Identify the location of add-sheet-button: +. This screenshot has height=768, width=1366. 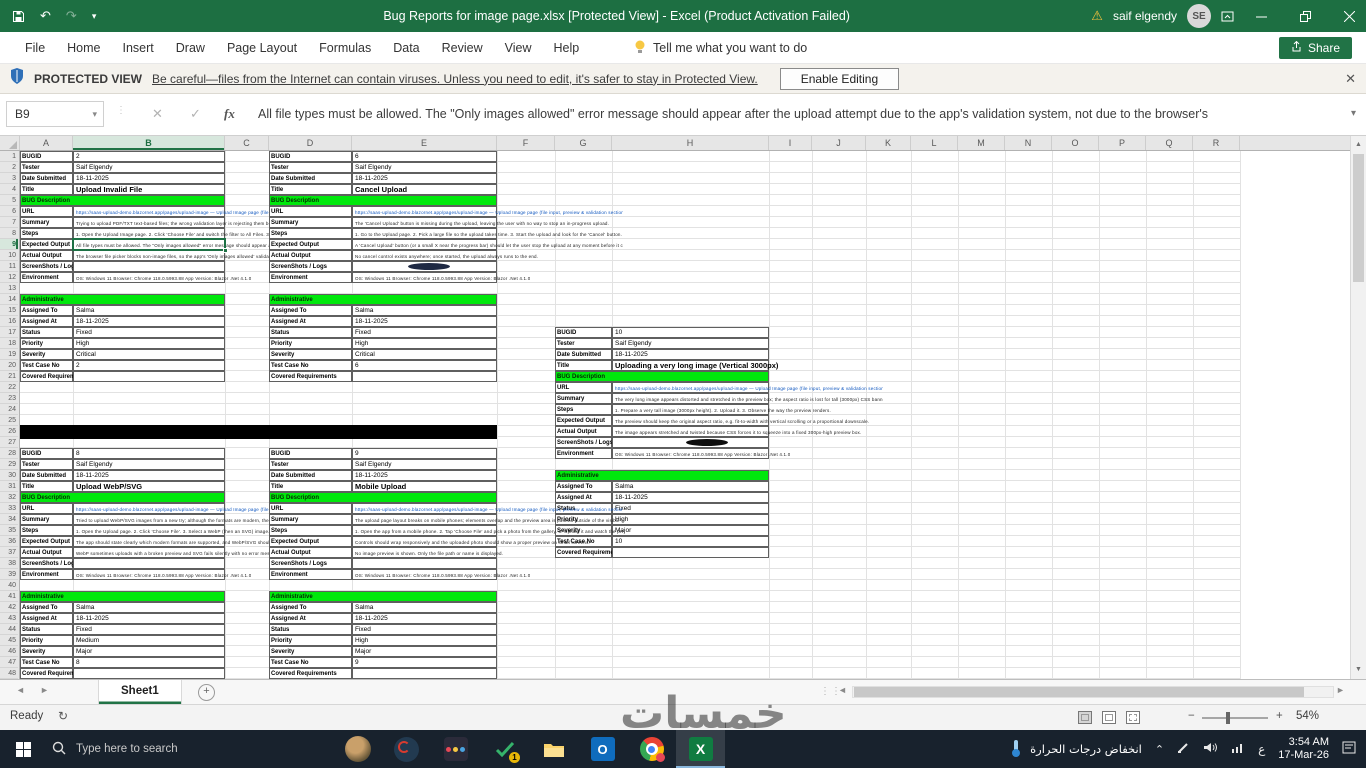
(206, 692).